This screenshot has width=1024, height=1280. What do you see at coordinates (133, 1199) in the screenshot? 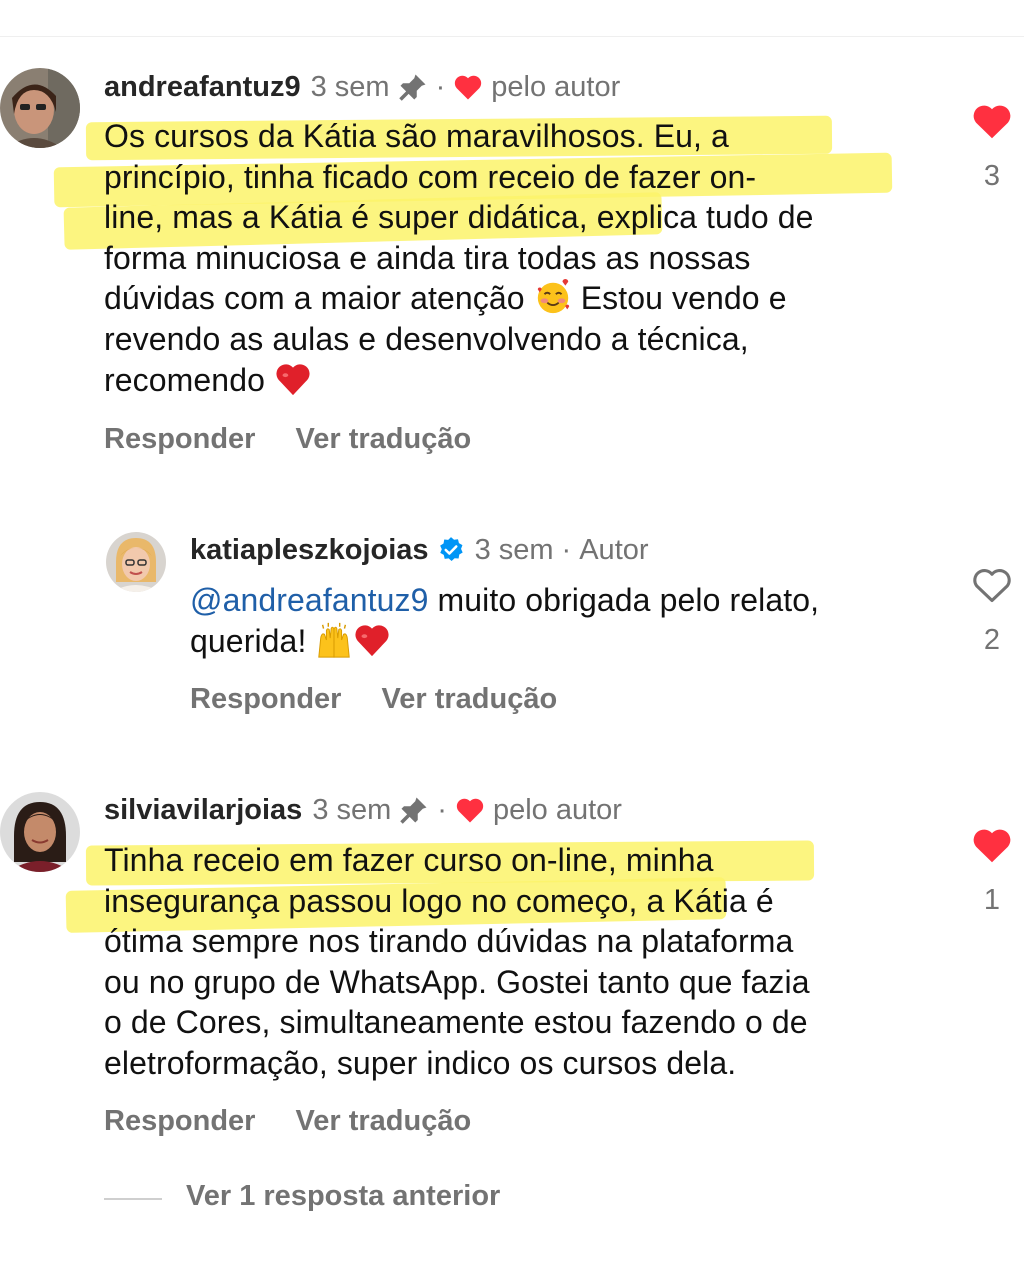
I see `thread-line` at bounding box center [133, 1199].